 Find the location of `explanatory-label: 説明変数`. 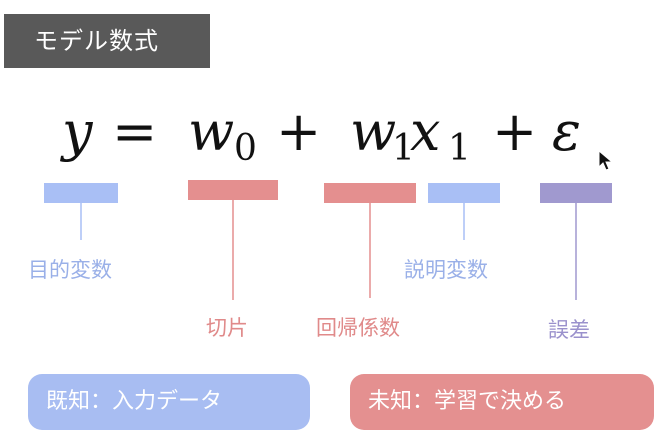

explanatory-label: 説明変数 is located at coordinates (446, 270).